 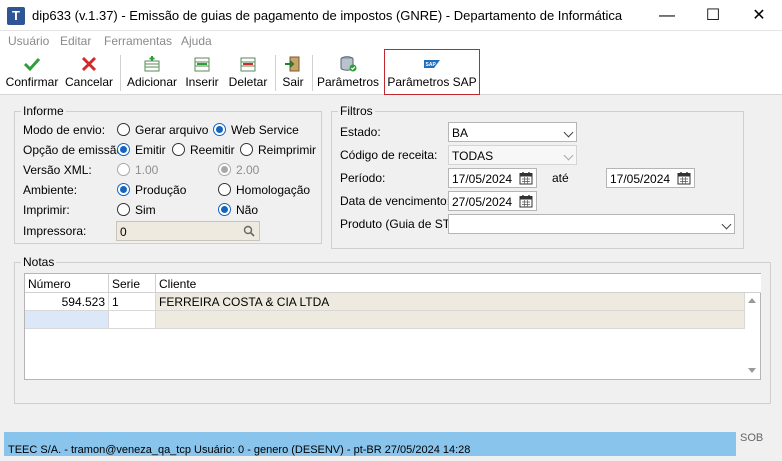 What do you see at coordinates (399, 224) in the screenshot?
I see `produto-label: Produto (Guia de ST):` at bounding box center [399, 224].